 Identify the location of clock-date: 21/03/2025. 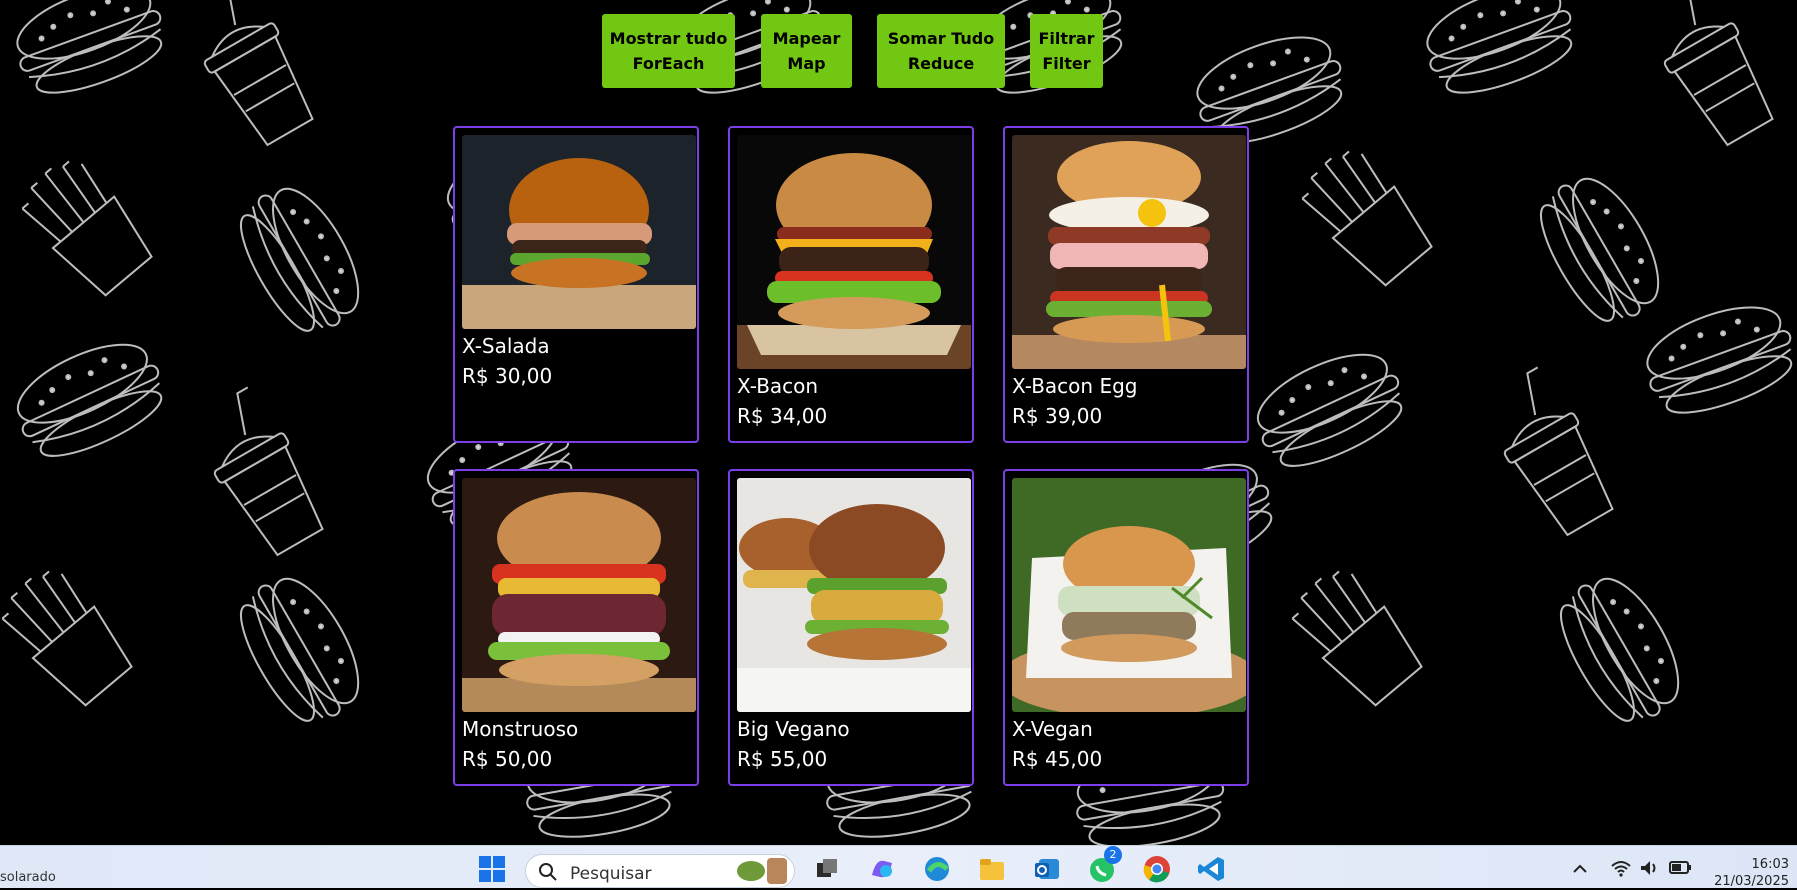
(1751, 881).